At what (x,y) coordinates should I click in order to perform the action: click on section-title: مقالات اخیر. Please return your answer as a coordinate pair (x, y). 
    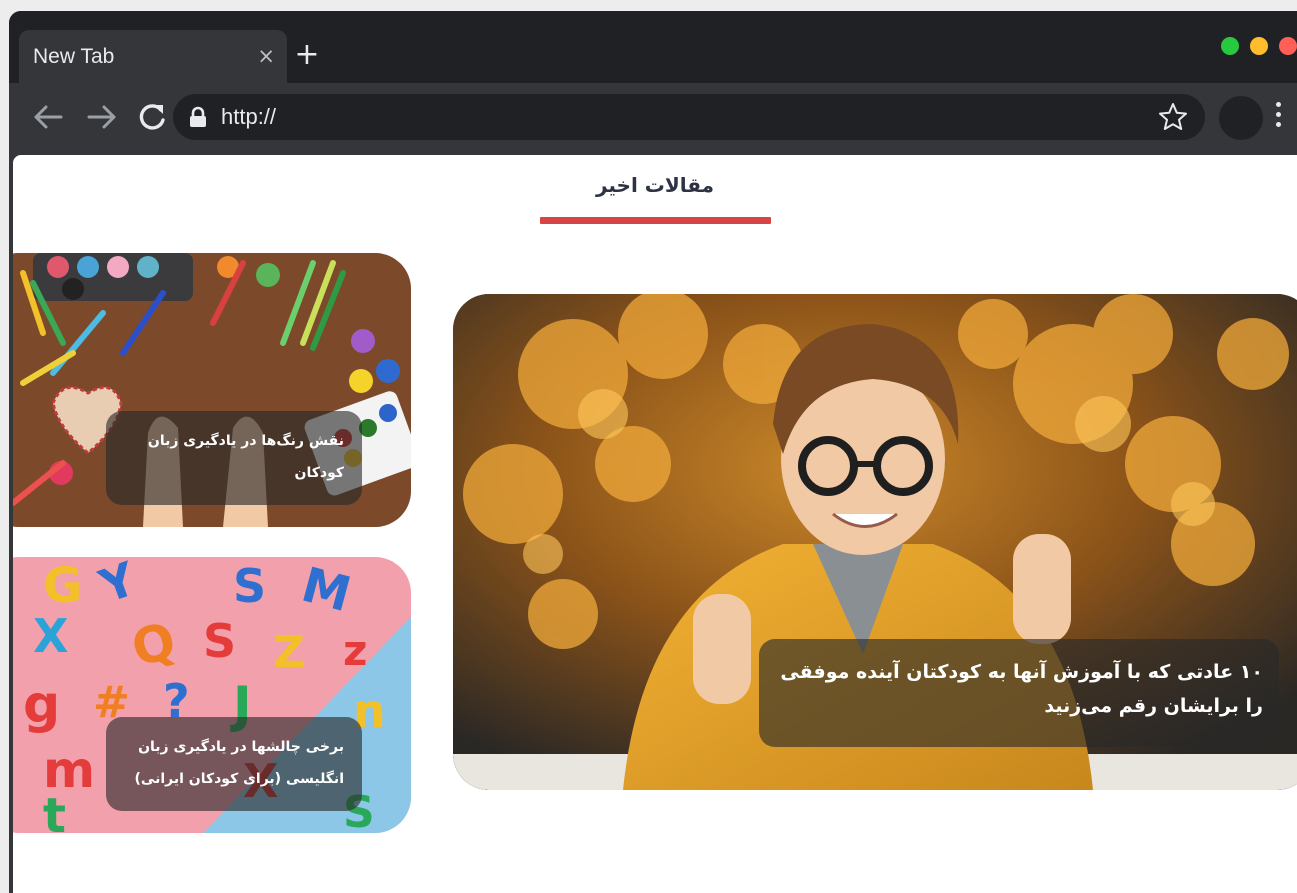
    Looking at the image, I should click on (655, 185).